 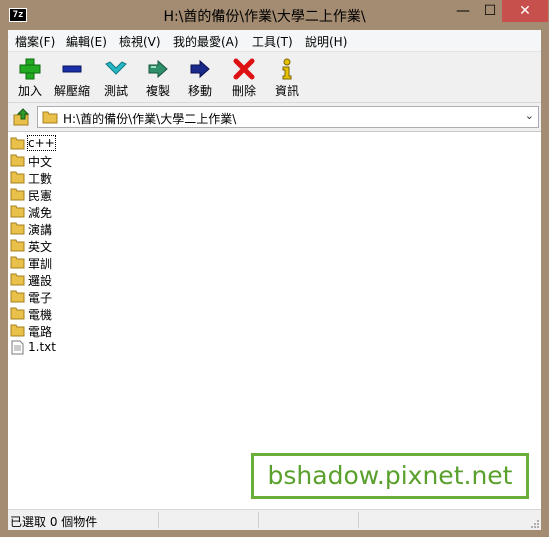 I want to click on move-button: 移動, so click(x=200, y=77).